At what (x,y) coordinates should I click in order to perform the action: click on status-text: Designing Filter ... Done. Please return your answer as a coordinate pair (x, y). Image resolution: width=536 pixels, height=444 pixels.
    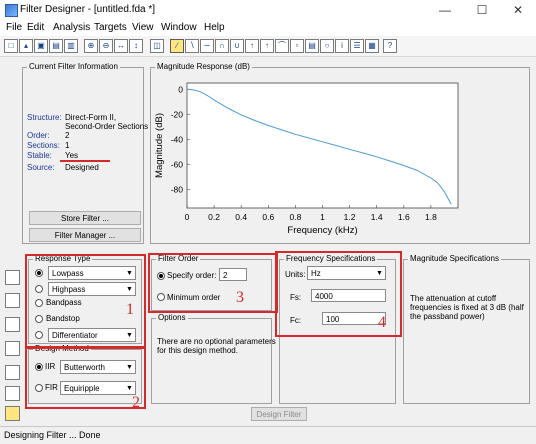
    Looking at the image, I should click on (52, 435).